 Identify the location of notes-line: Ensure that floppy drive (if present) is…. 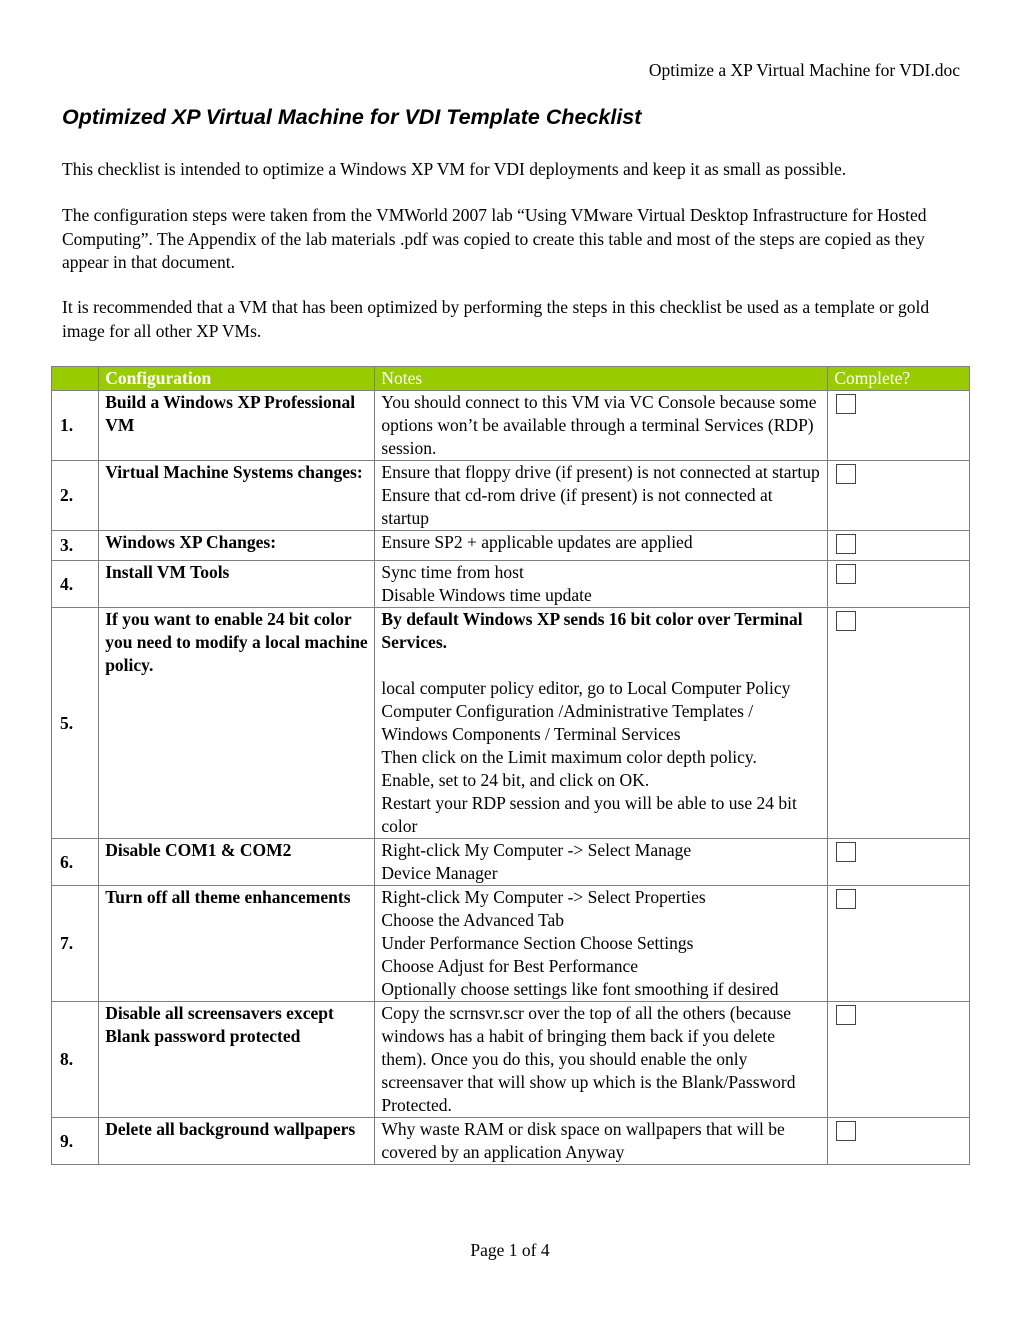
(600, 472).